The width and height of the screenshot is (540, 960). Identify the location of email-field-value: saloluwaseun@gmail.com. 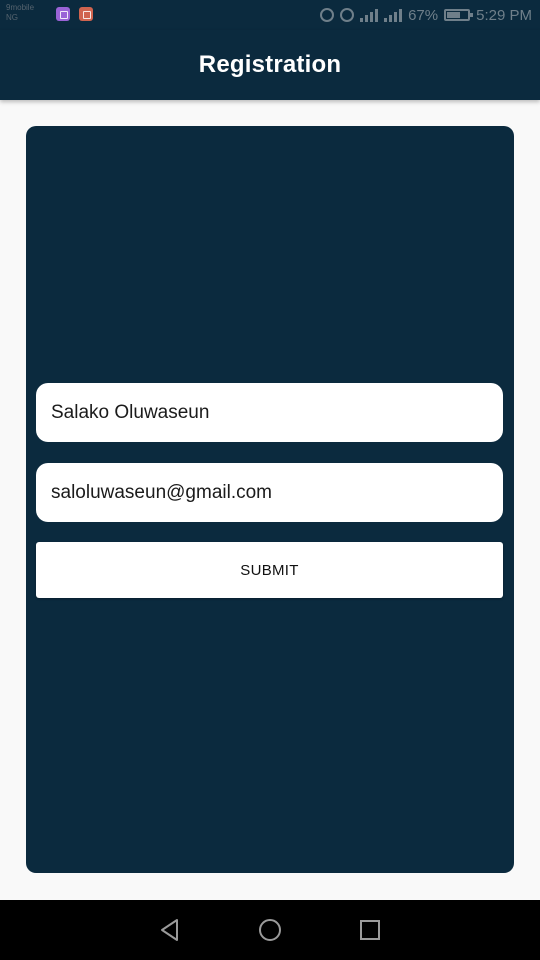
(161, 492).